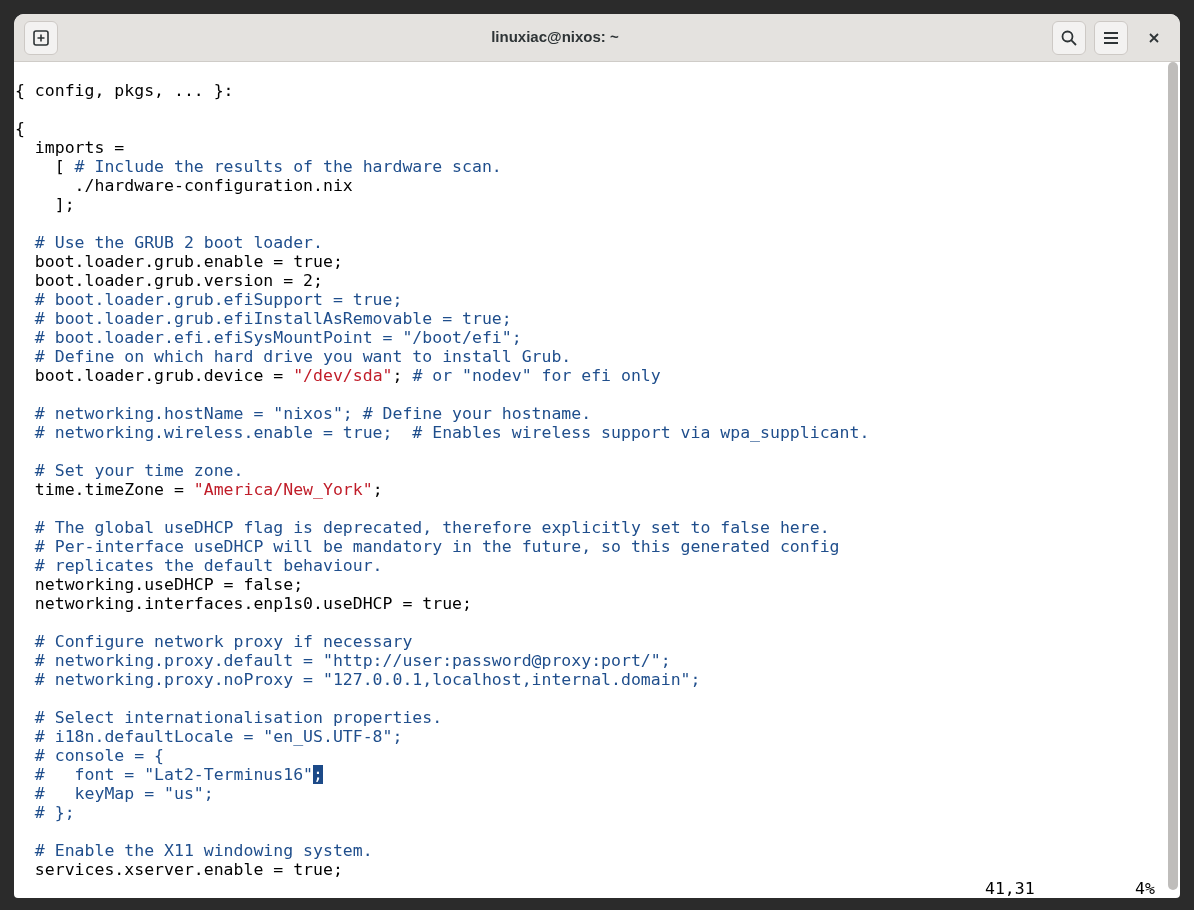 Image resolution: width=1194 pixels, height=910 pixels. I want to click on code-comment: # keyMap = "us";, so click(123, 793).